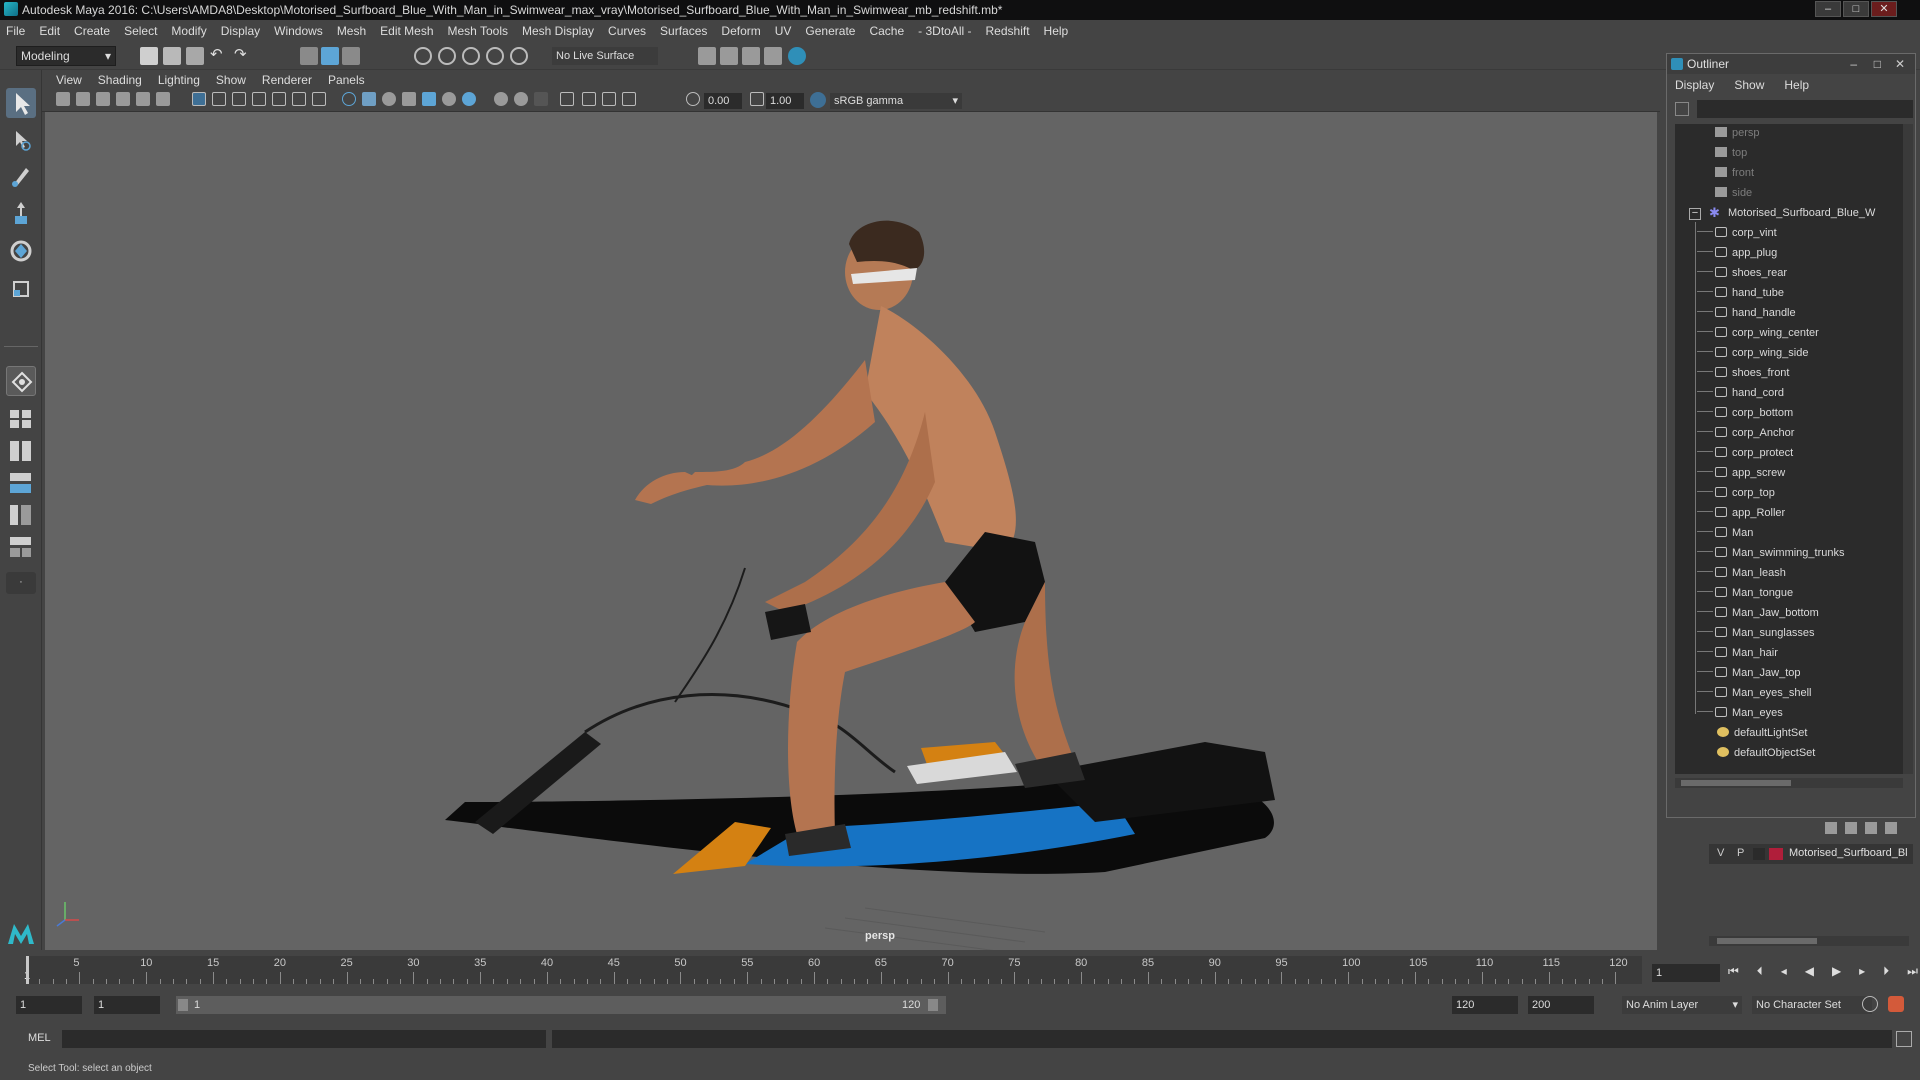  What do you see at coordinates (1766, 753) in the screenshot?
I see `tree-item-set: defaultObjectSet` at bounding box center [1766, 753].